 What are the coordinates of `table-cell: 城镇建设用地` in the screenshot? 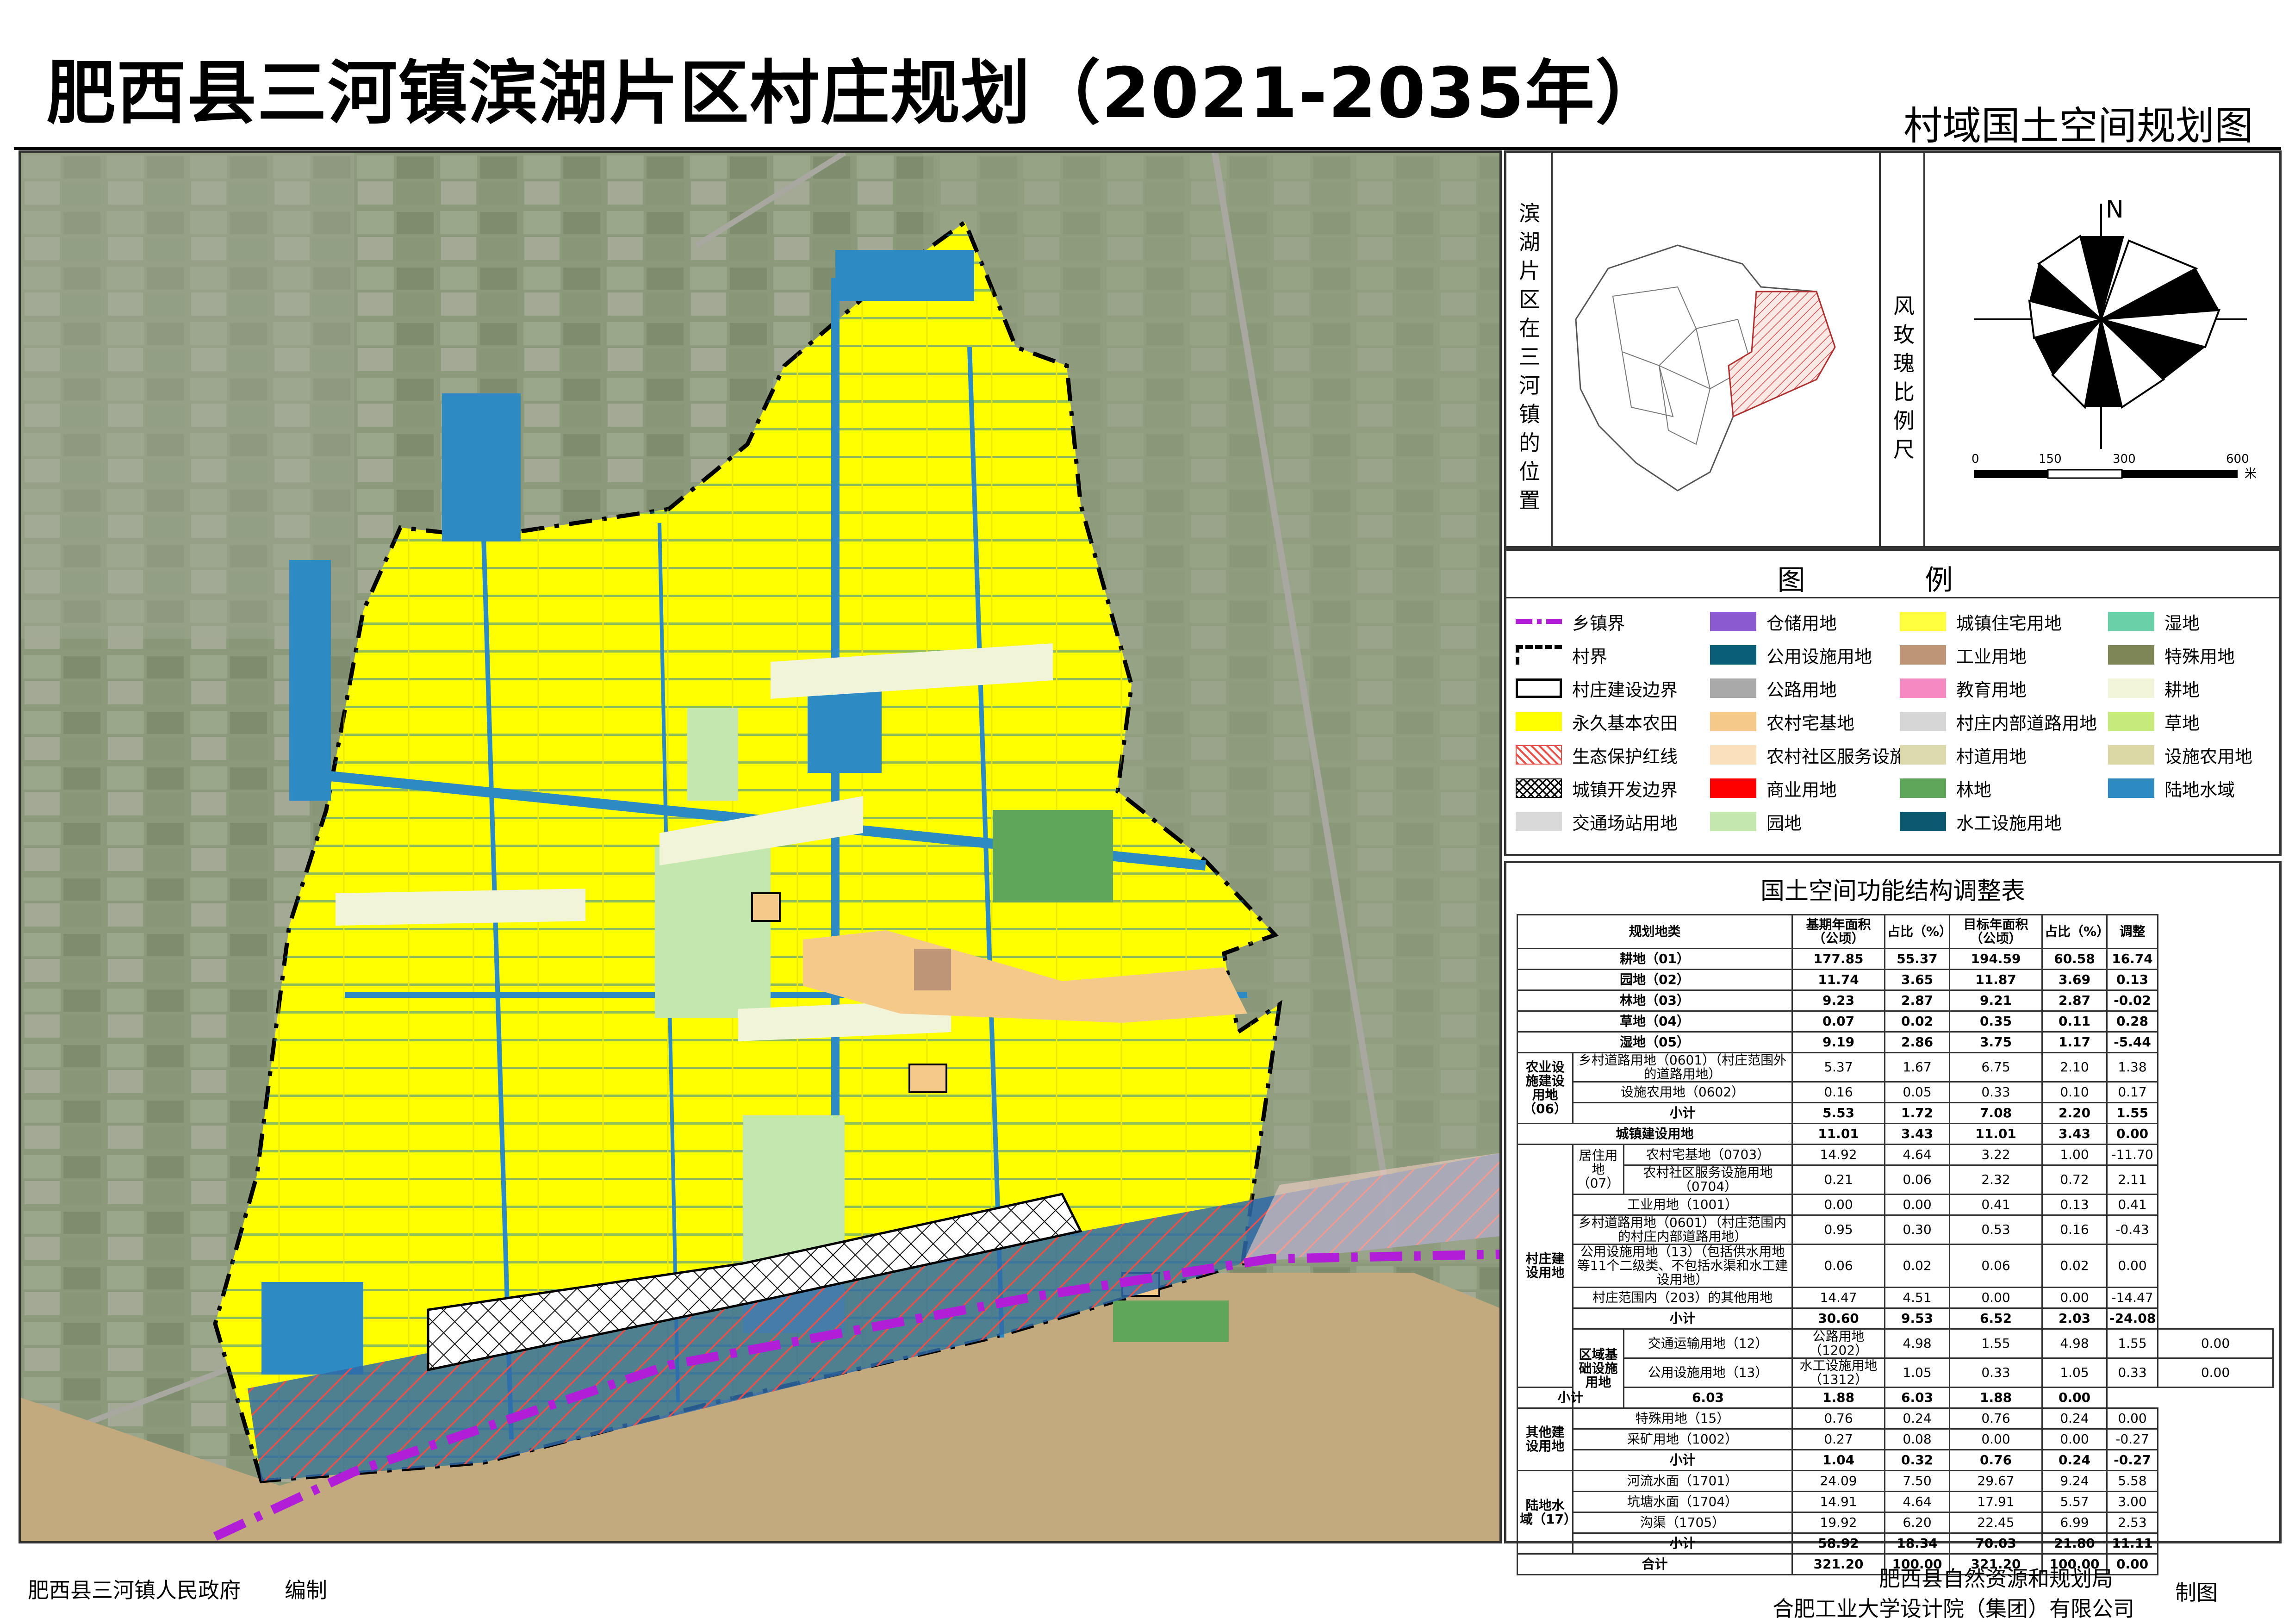 It's located at (1654, 1134).